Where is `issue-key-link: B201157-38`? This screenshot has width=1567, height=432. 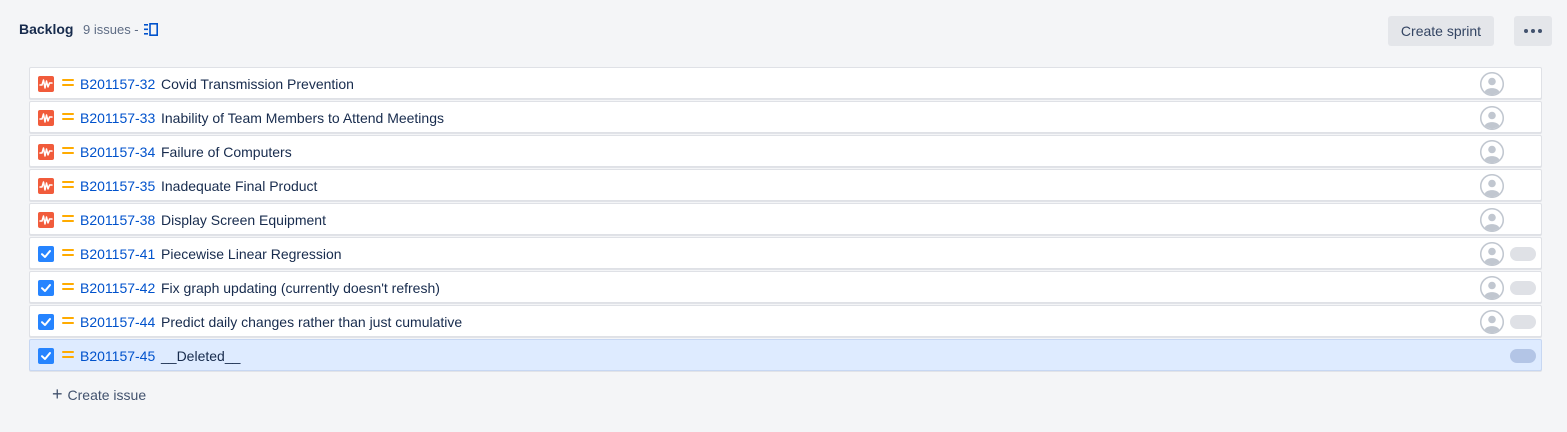
issue-key-link: B201157-38 is located at coordinates (117, 220).